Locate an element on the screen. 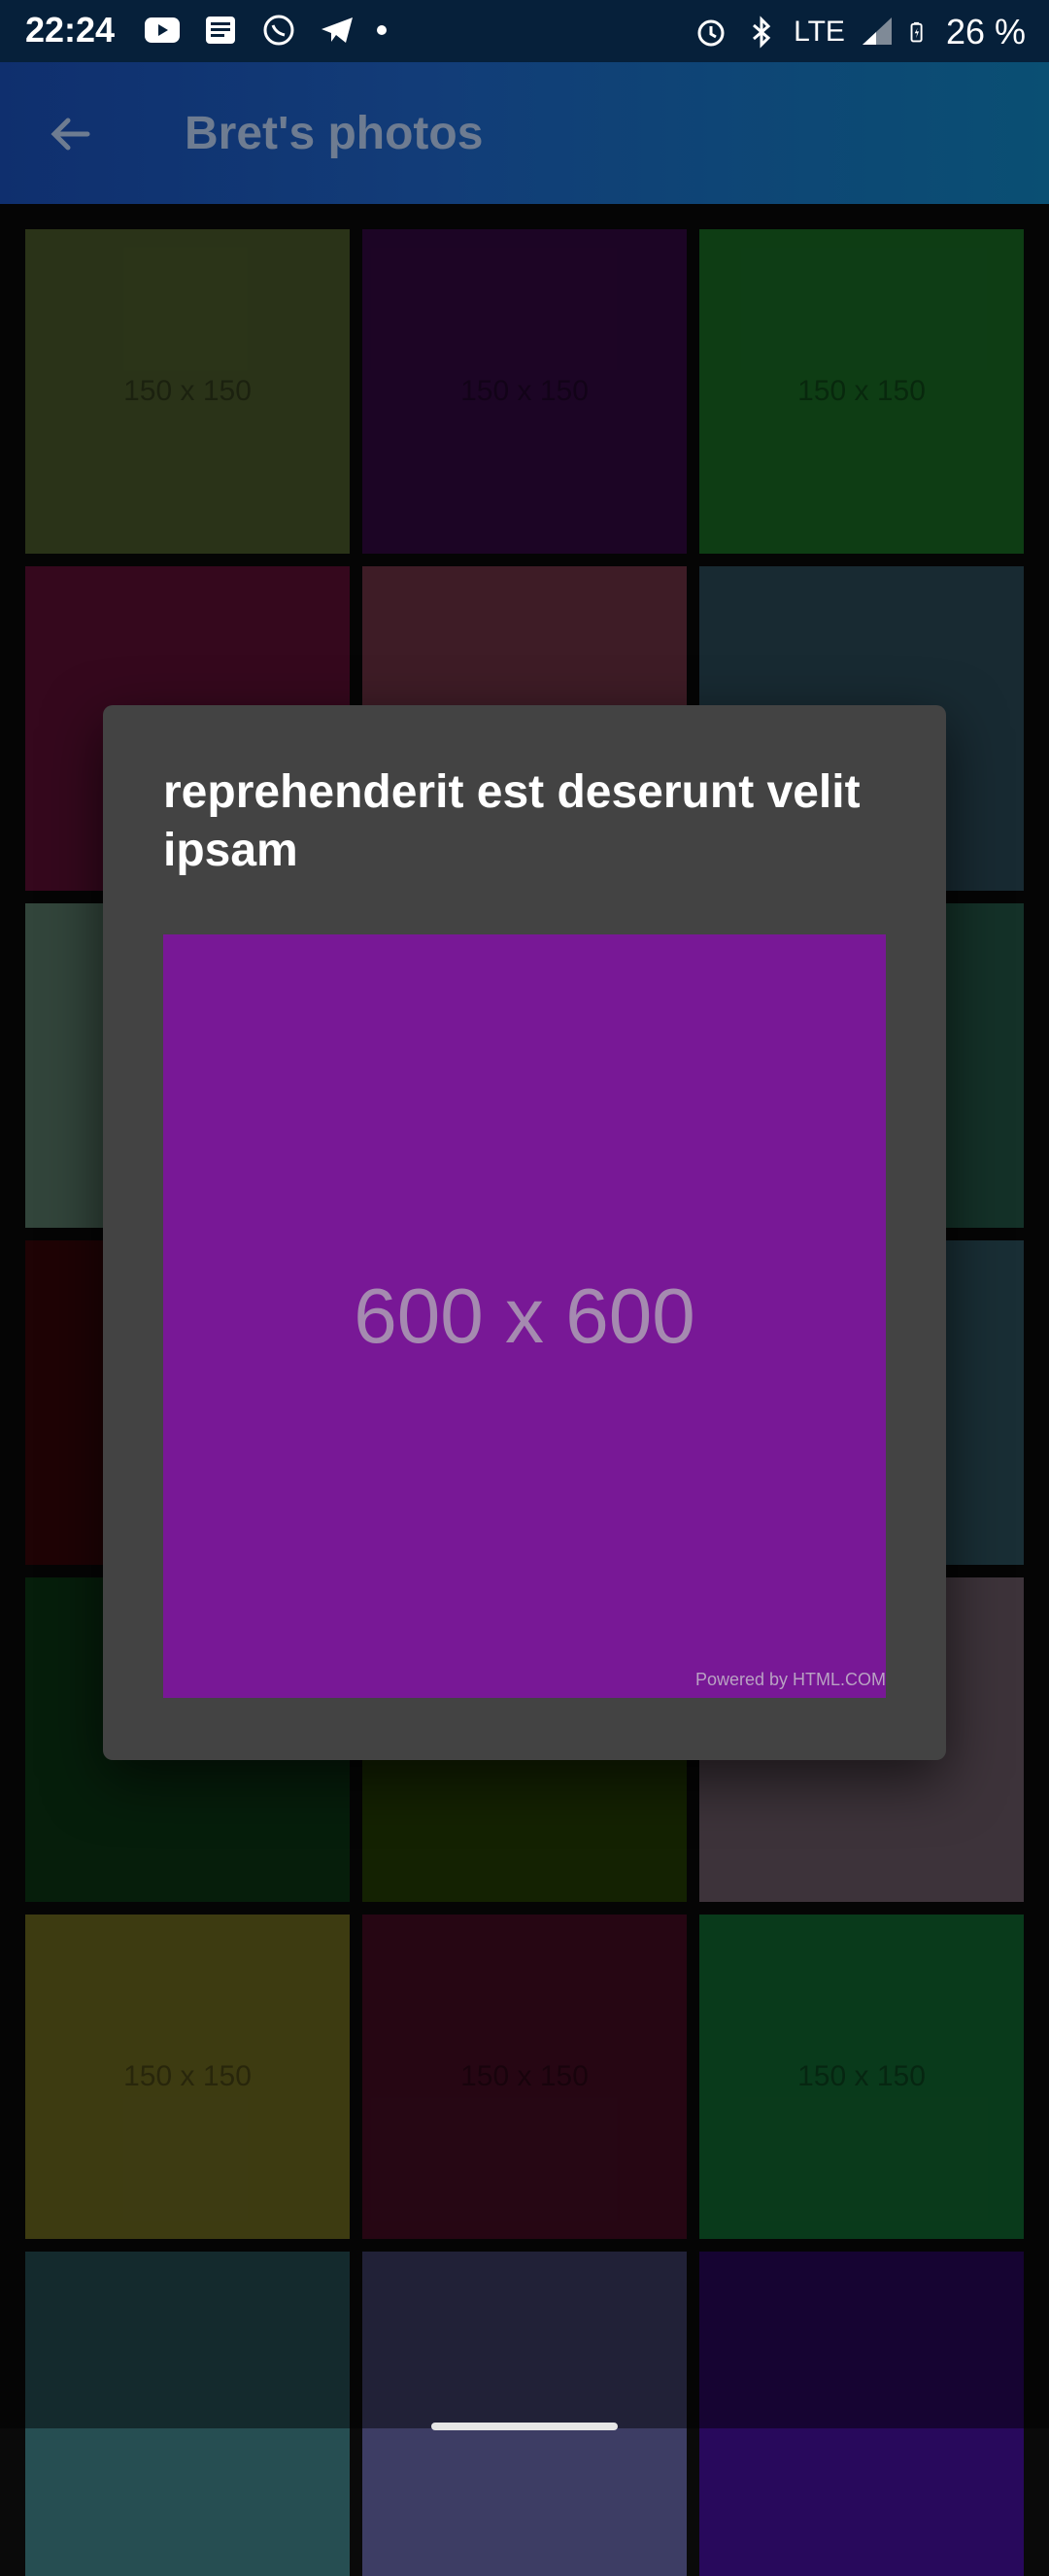 The image size is (1049, 2576). photo-size-label: 600 x 600 is located at coordinates (524, 1315).